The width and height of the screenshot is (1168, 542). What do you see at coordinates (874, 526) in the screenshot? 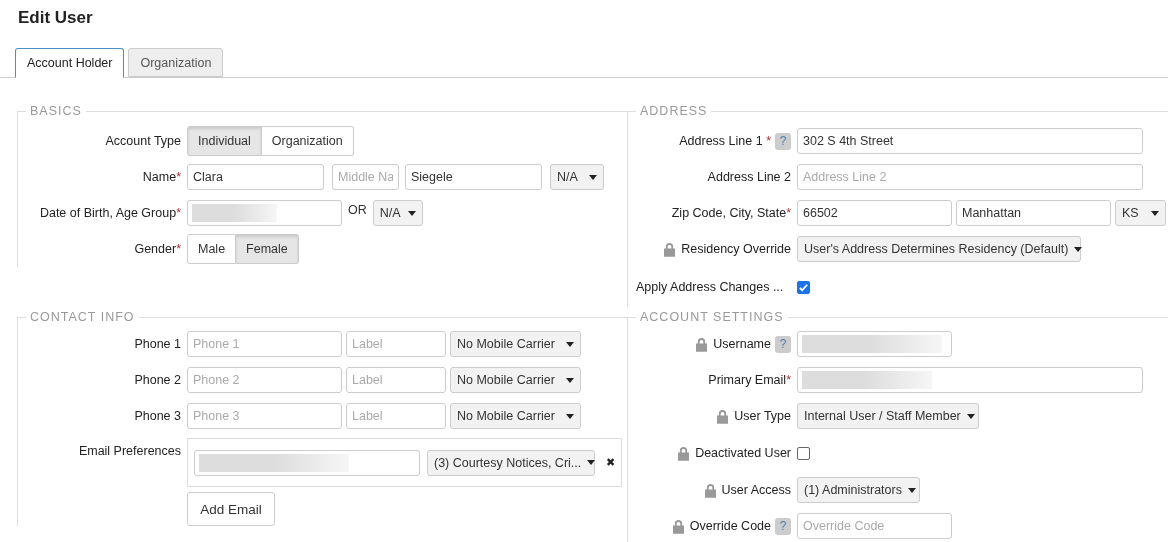
I see `override-code-field: Override Code` at bounding box center [874, 526].